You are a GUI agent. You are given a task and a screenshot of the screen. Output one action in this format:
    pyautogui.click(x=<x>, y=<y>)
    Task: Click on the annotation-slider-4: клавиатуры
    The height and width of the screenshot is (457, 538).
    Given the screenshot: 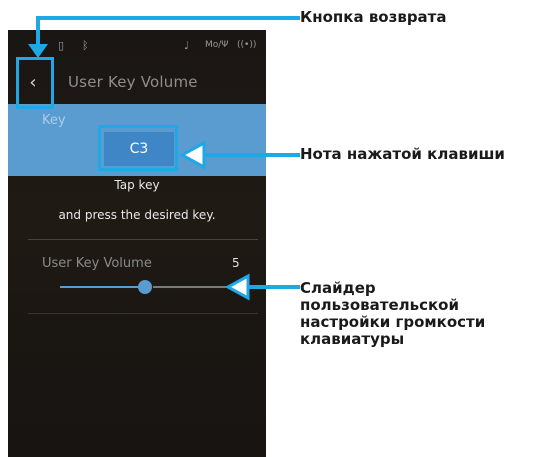 What is the action you would take?
    pyautogui.click(x=352, y=339)
    